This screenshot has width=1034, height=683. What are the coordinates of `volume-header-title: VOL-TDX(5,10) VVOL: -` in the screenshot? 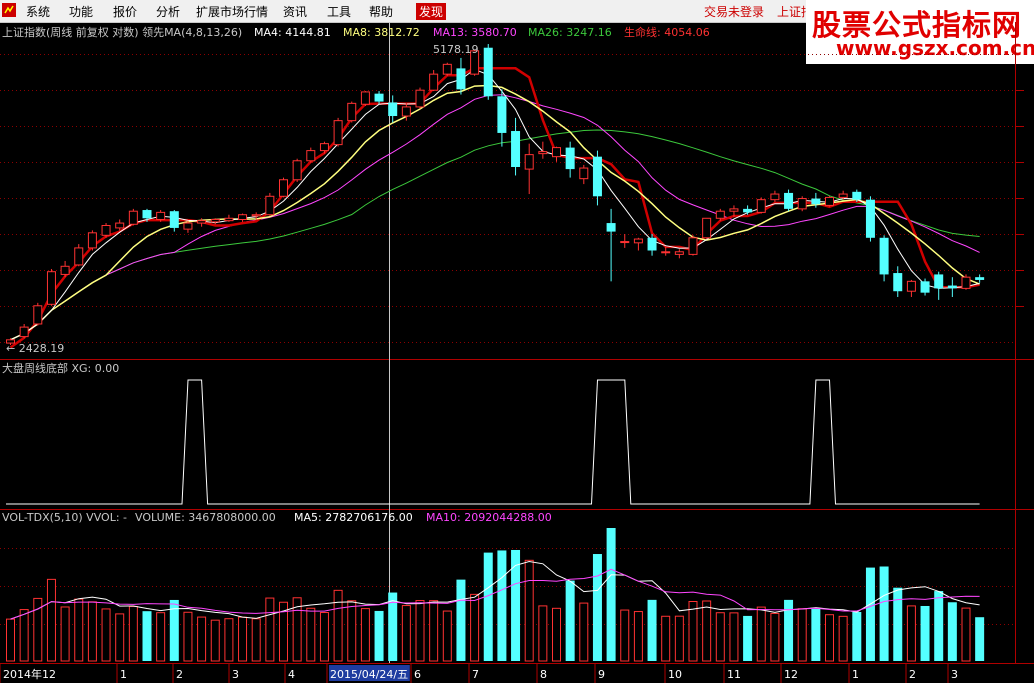 It's located at (64, 517).